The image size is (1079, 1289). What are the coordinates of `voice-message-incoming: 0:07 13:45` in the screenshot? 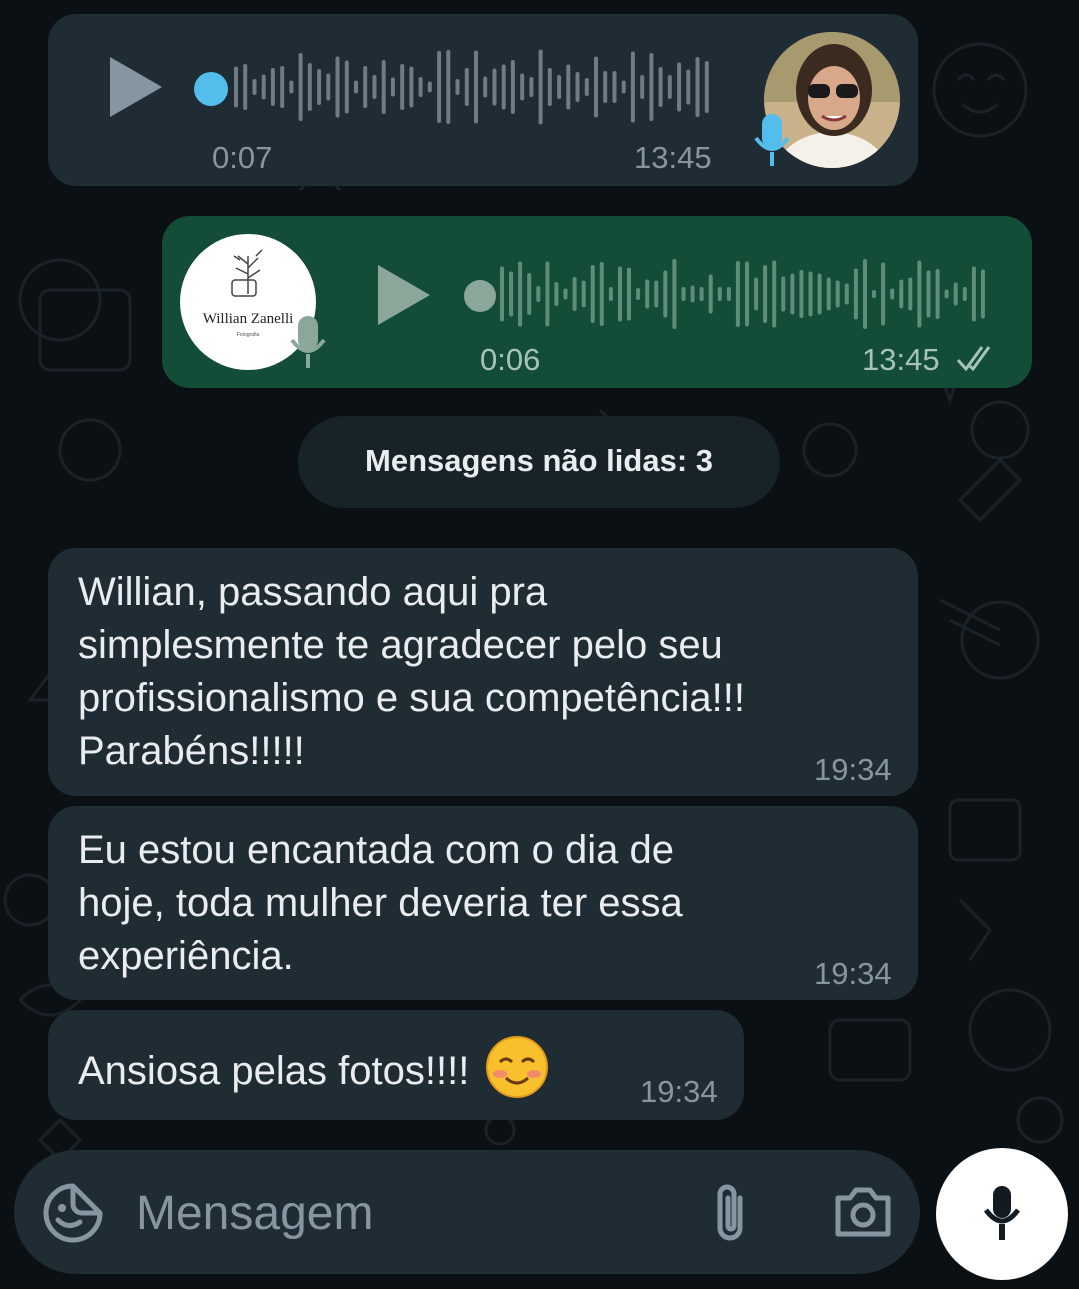 It's located at (483, 100).